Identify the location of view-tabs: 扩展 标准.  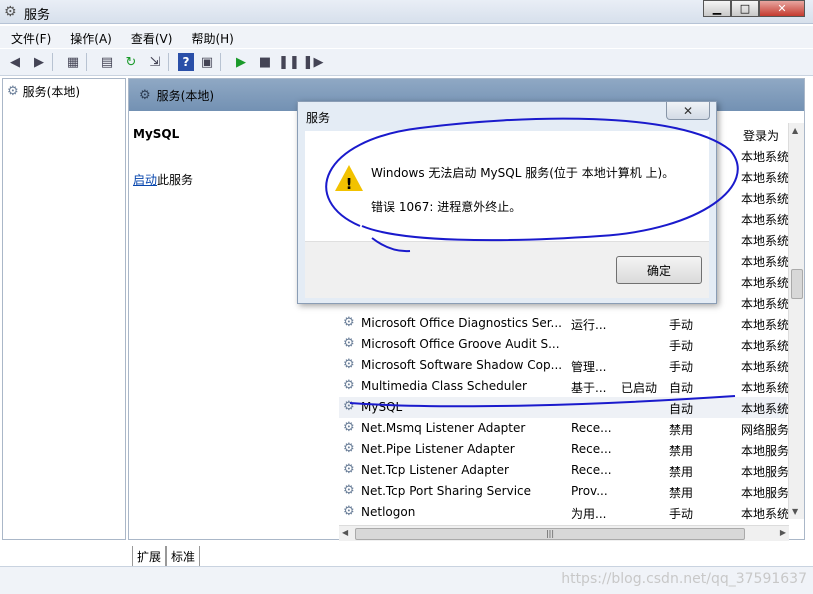
(166, 557).